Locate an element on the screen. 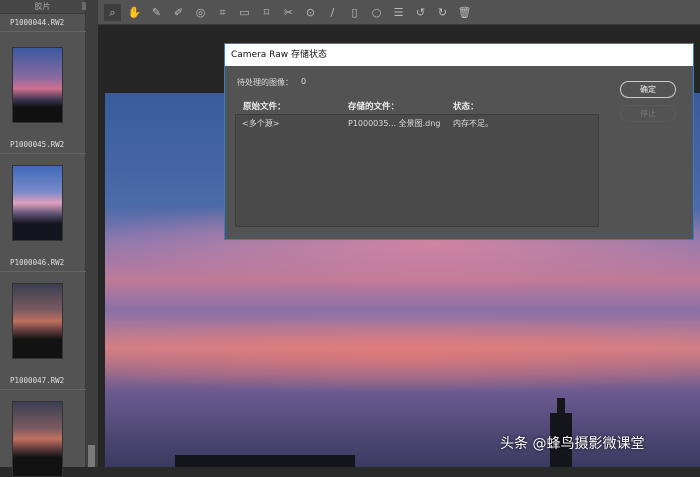  filename: P1000044.RW2 is located at coordinates (43, 23).